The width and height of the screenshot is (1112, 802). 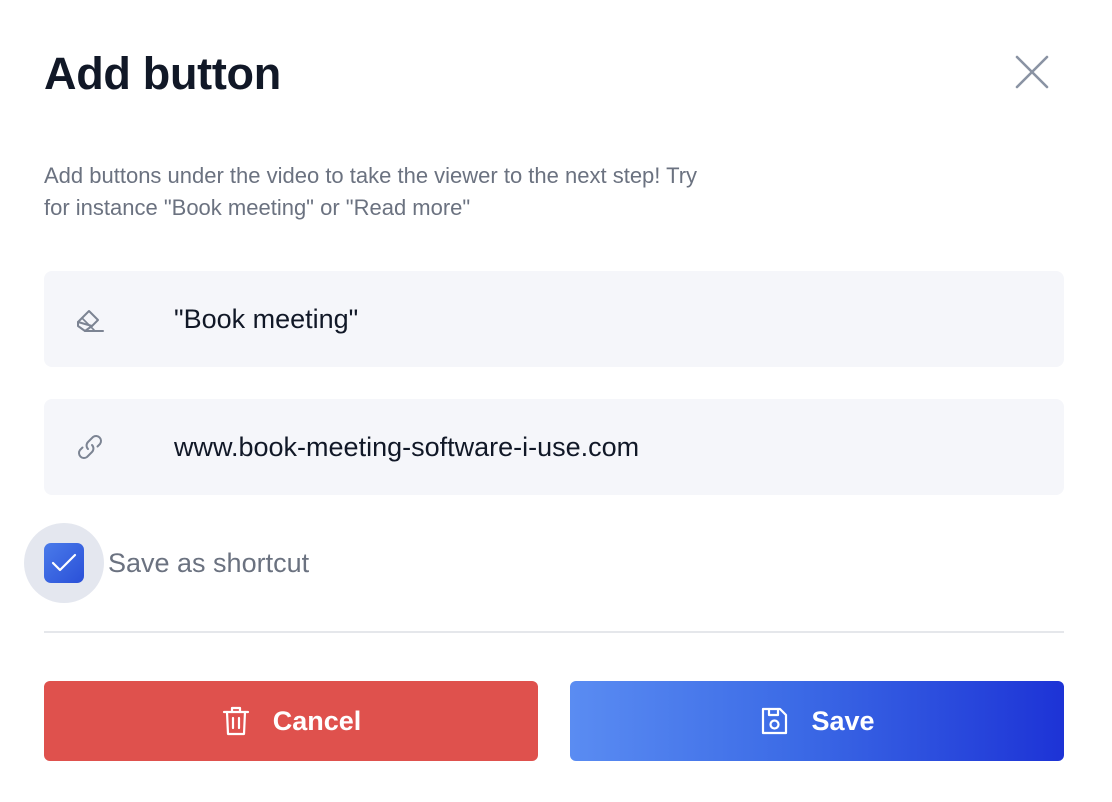 What do you see at coordinates (604, 319) in the screenshot?
I see `button-label-input` at bounding box center [604, 319].